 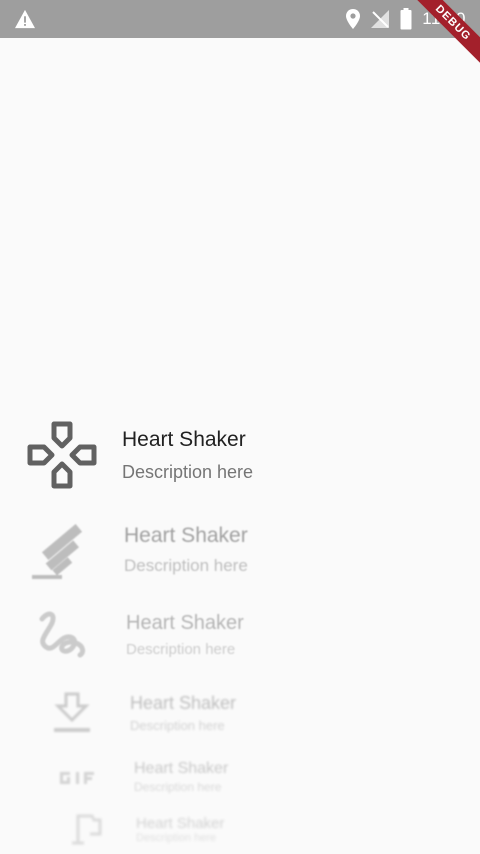 What do you see at coordinates (62, 455) in the screenshot?
I see `gamepad-icon` at bounding box center [62, 455].